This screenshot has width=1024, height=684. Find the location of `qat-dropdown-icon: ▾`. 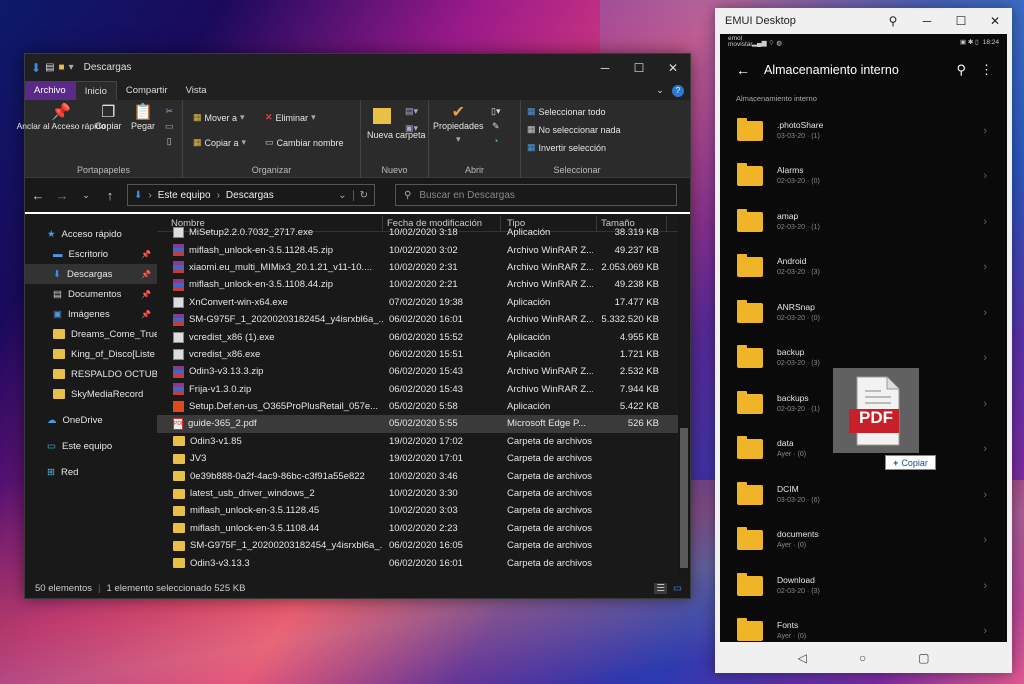

qat-dropdown-icon: ▾ is located at coordinates (71, 67).